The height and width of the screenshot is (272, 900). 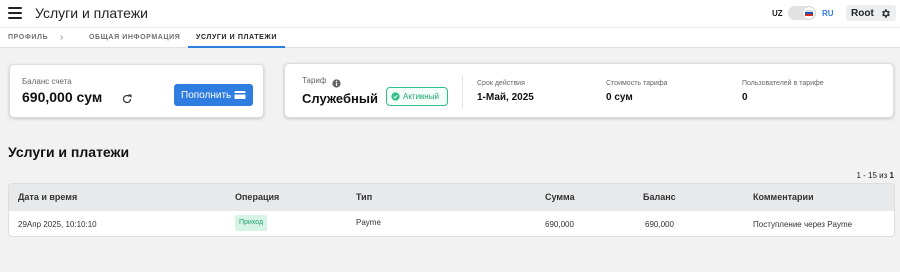 I want to click on check-circle-icon, so click(x=395, y=96).